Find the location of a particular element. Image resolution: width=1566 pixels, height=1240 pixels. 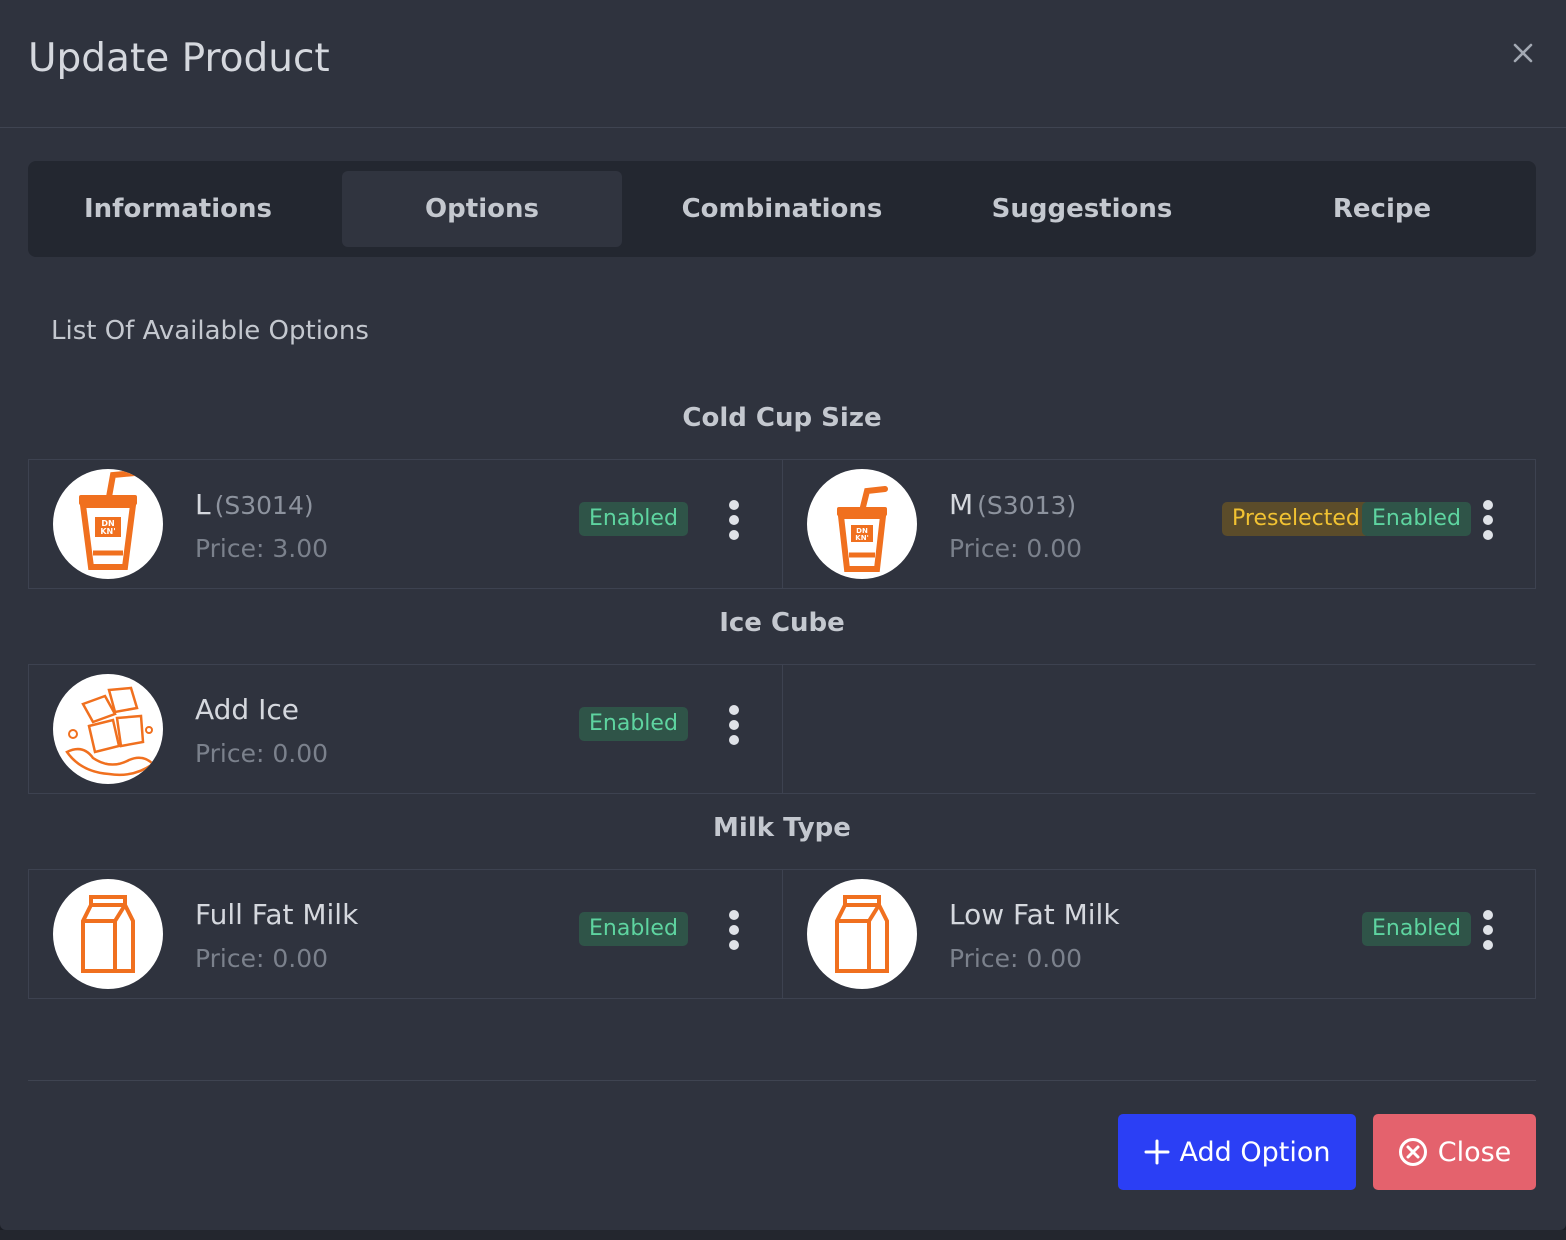

option-row-ice-cube: Add Ice Price: 0.00 Enabled is located at coordinates (782, 729).